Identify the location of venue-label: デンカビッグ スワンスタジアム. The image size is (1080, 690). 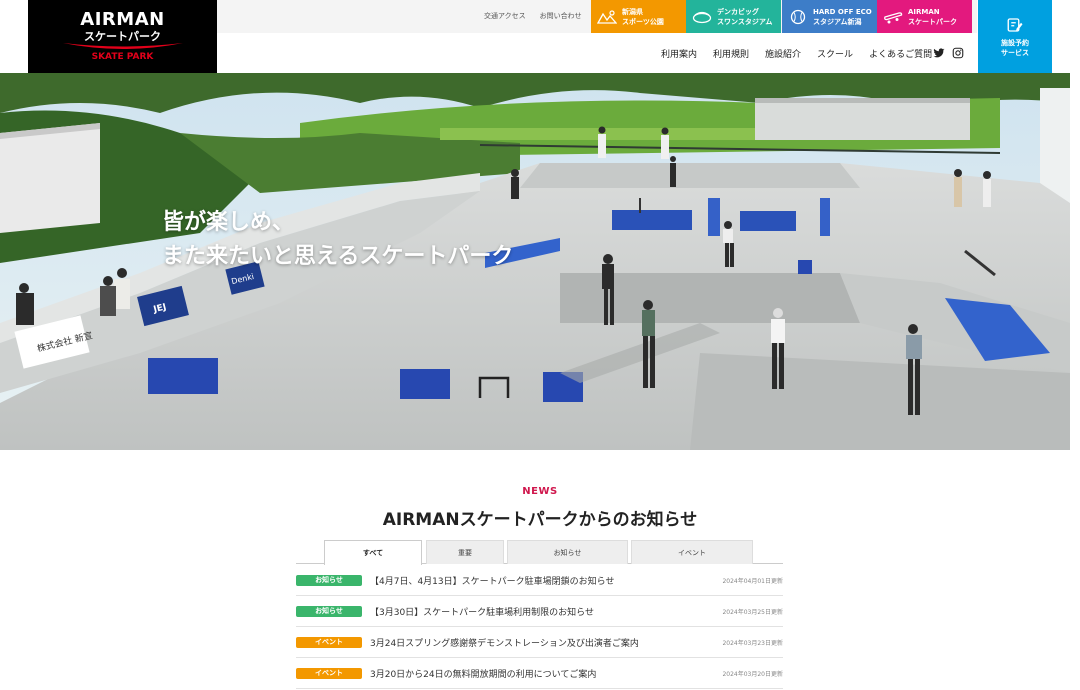
(745, 16).